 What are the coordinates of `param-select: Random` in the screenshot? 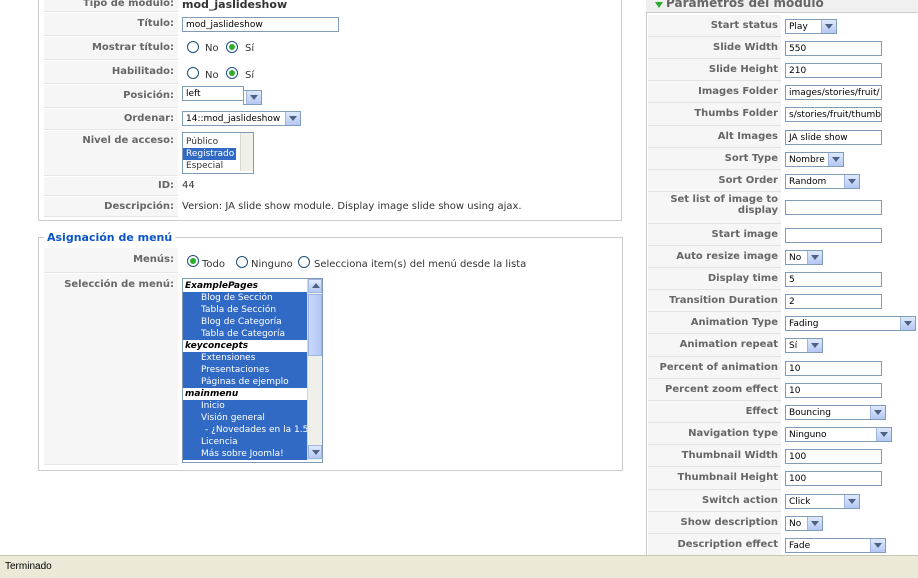 It's located at (822, 181).